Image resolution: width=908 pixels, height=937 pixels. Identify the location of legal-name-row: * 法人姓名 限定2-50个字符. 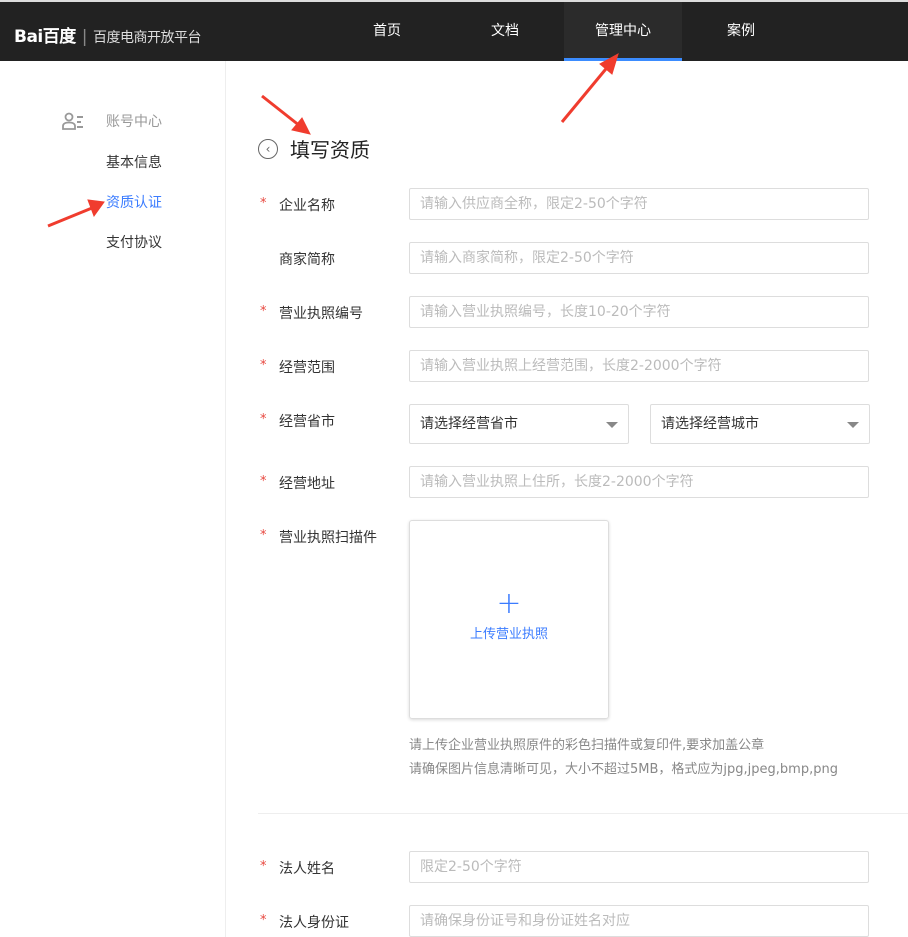
(568, 867).